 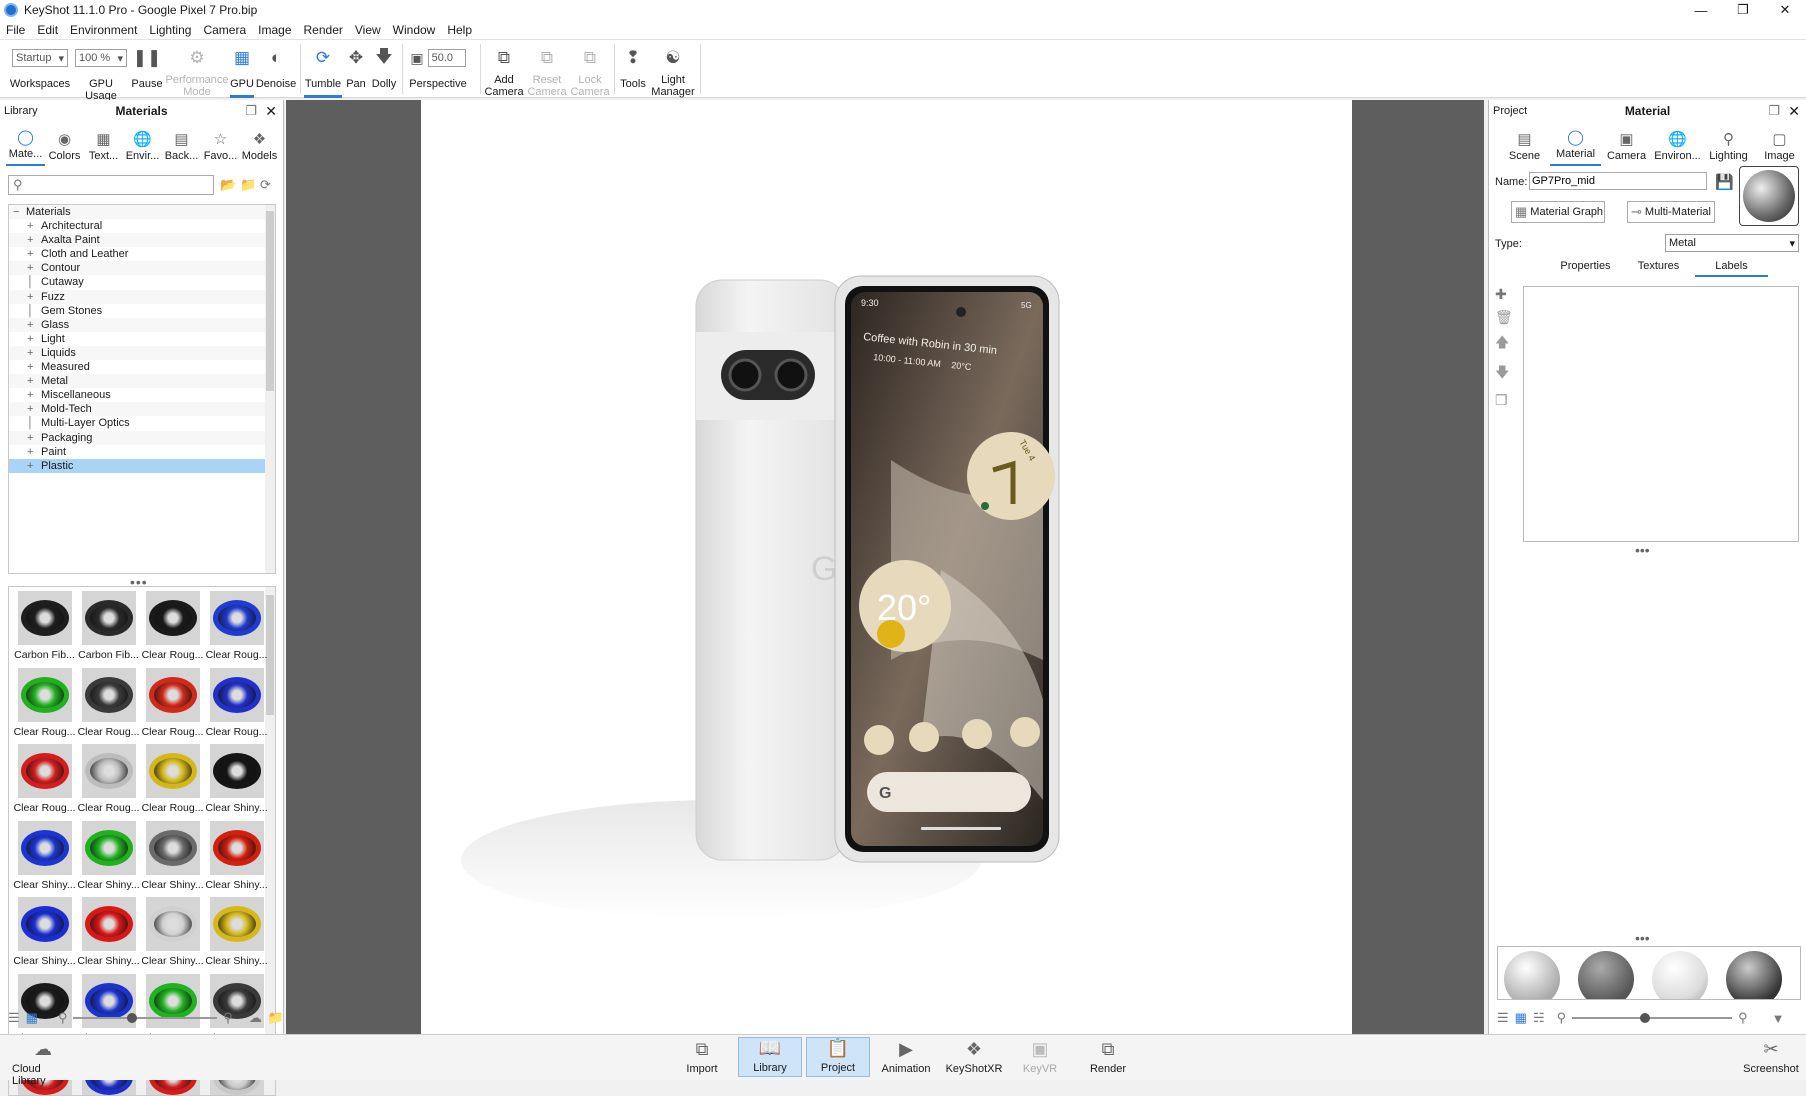 I want to click on tumble-button: ⟳ Tumble, so click(x=323, y=71).